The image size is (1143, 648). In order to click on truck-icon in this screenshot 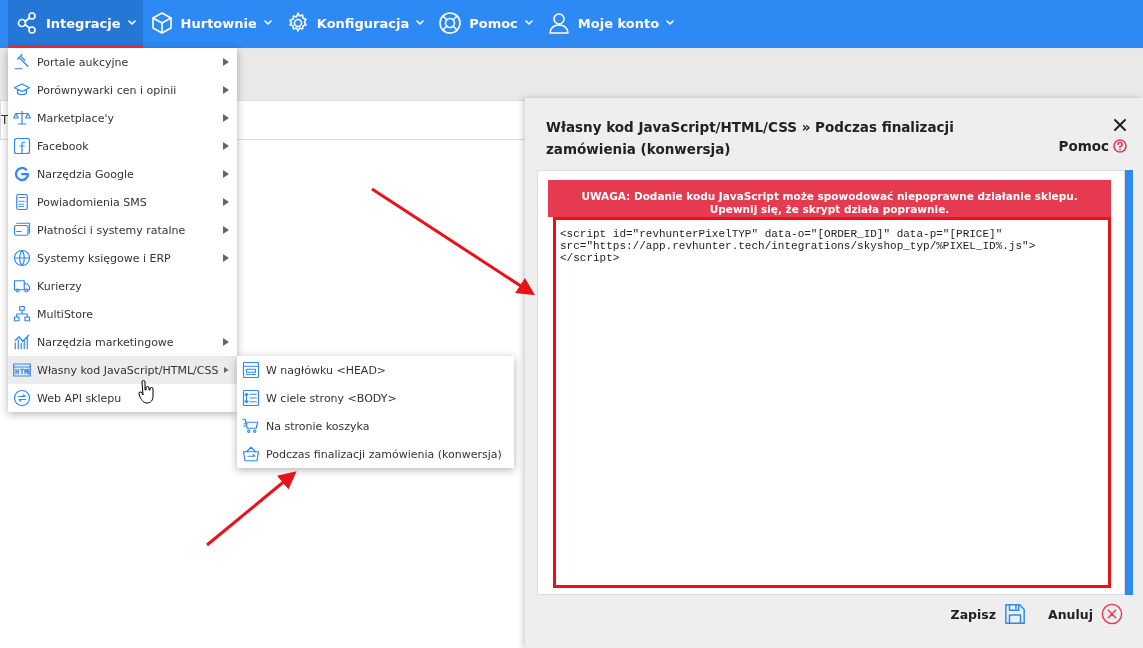, I will do `click(22, 286)`.